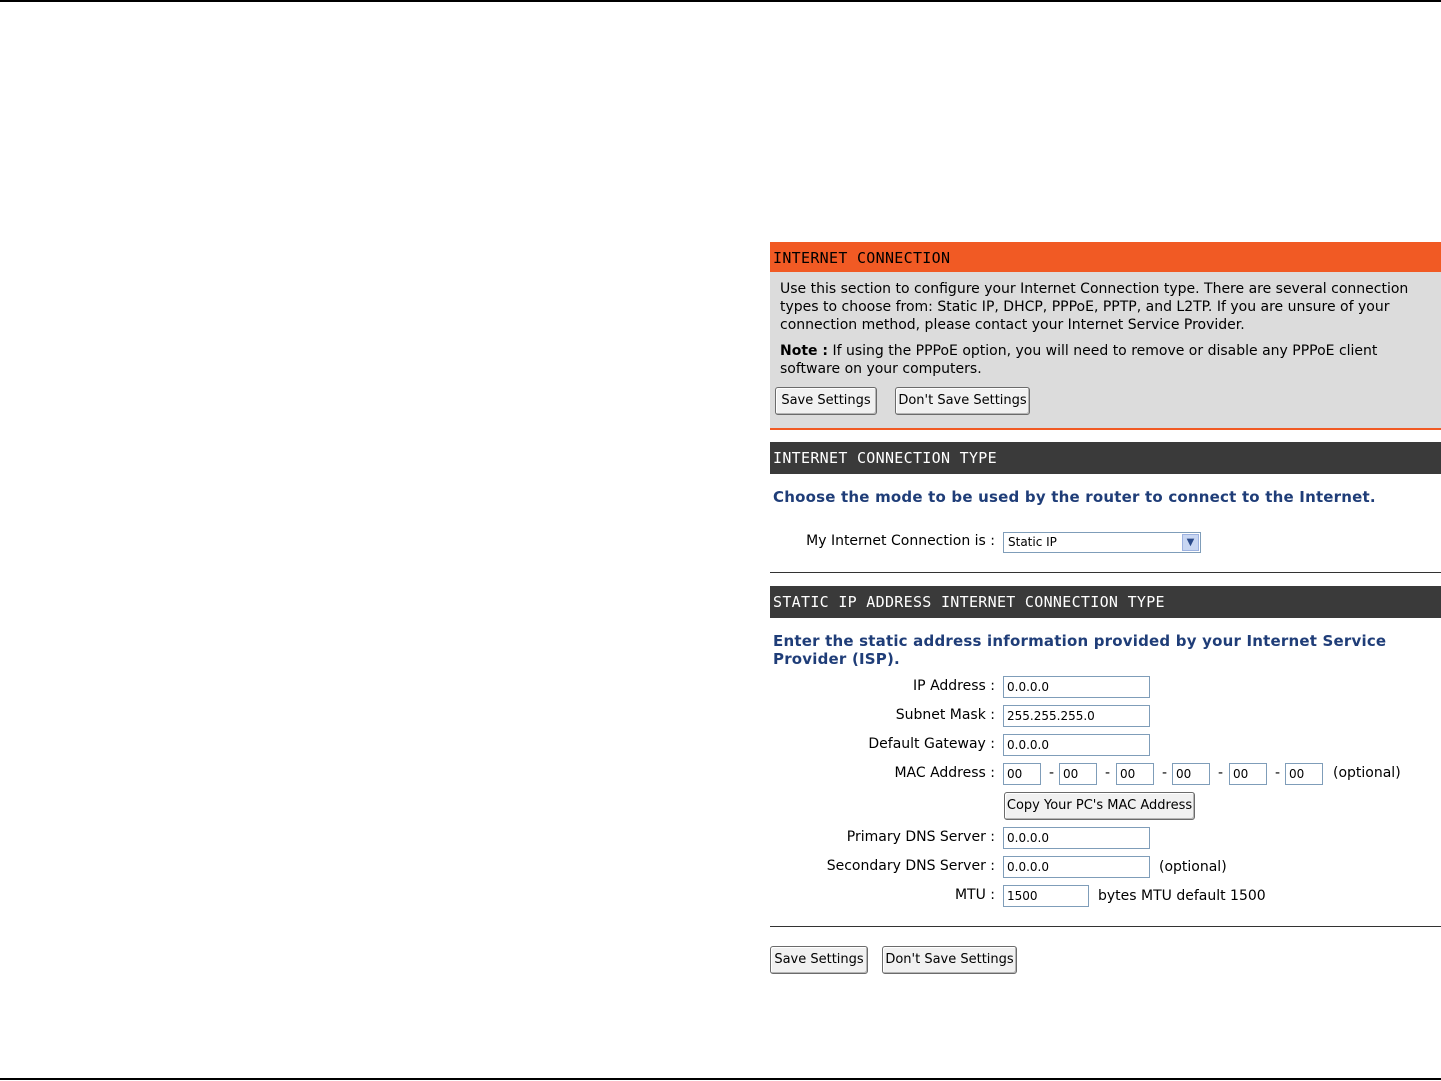 This screenshot has width=1441, height=1081. I want to click on connection-type-label: My Internet Connection is :, so click(900, 541).